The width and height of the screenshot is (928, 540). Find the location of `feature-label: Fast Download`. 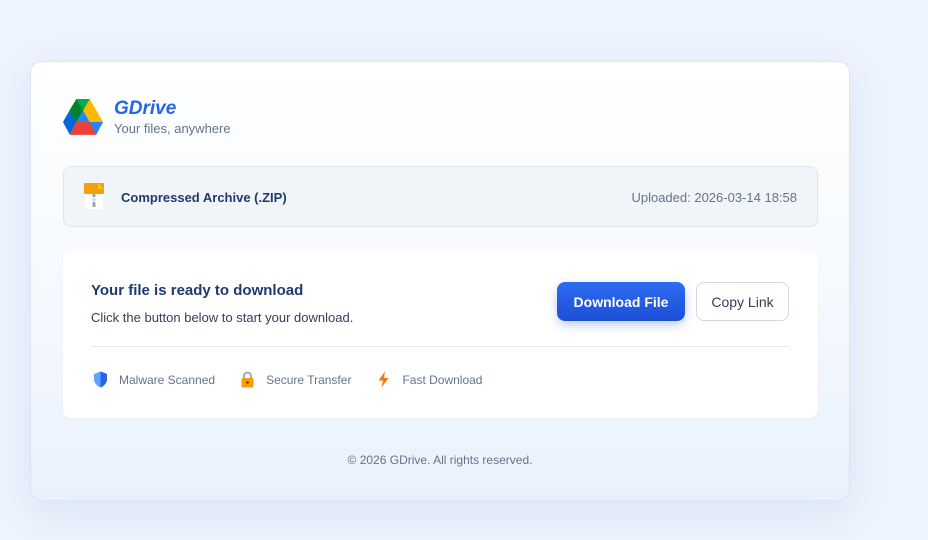

feature-label: Fast Download is located at coordinates (442, 379).